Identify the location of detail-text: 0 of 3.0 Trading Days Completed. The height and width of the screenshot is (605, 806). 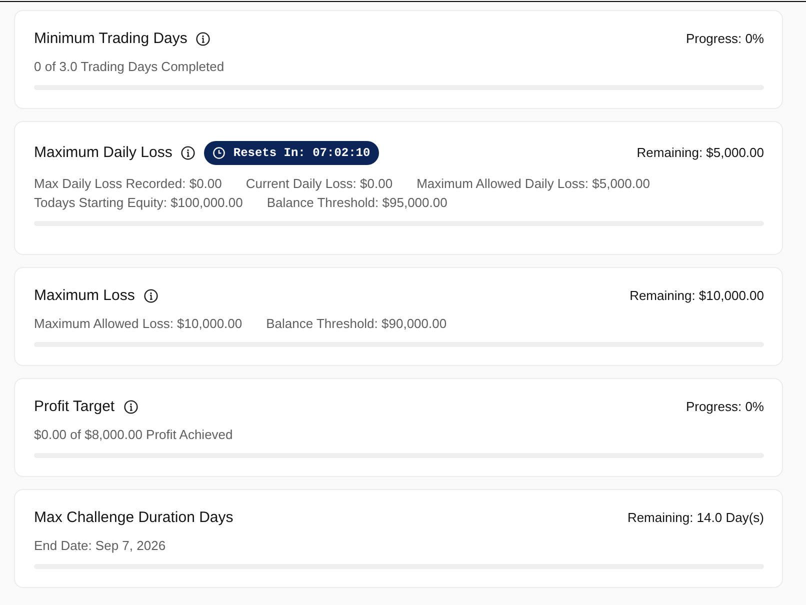
(129, 67).